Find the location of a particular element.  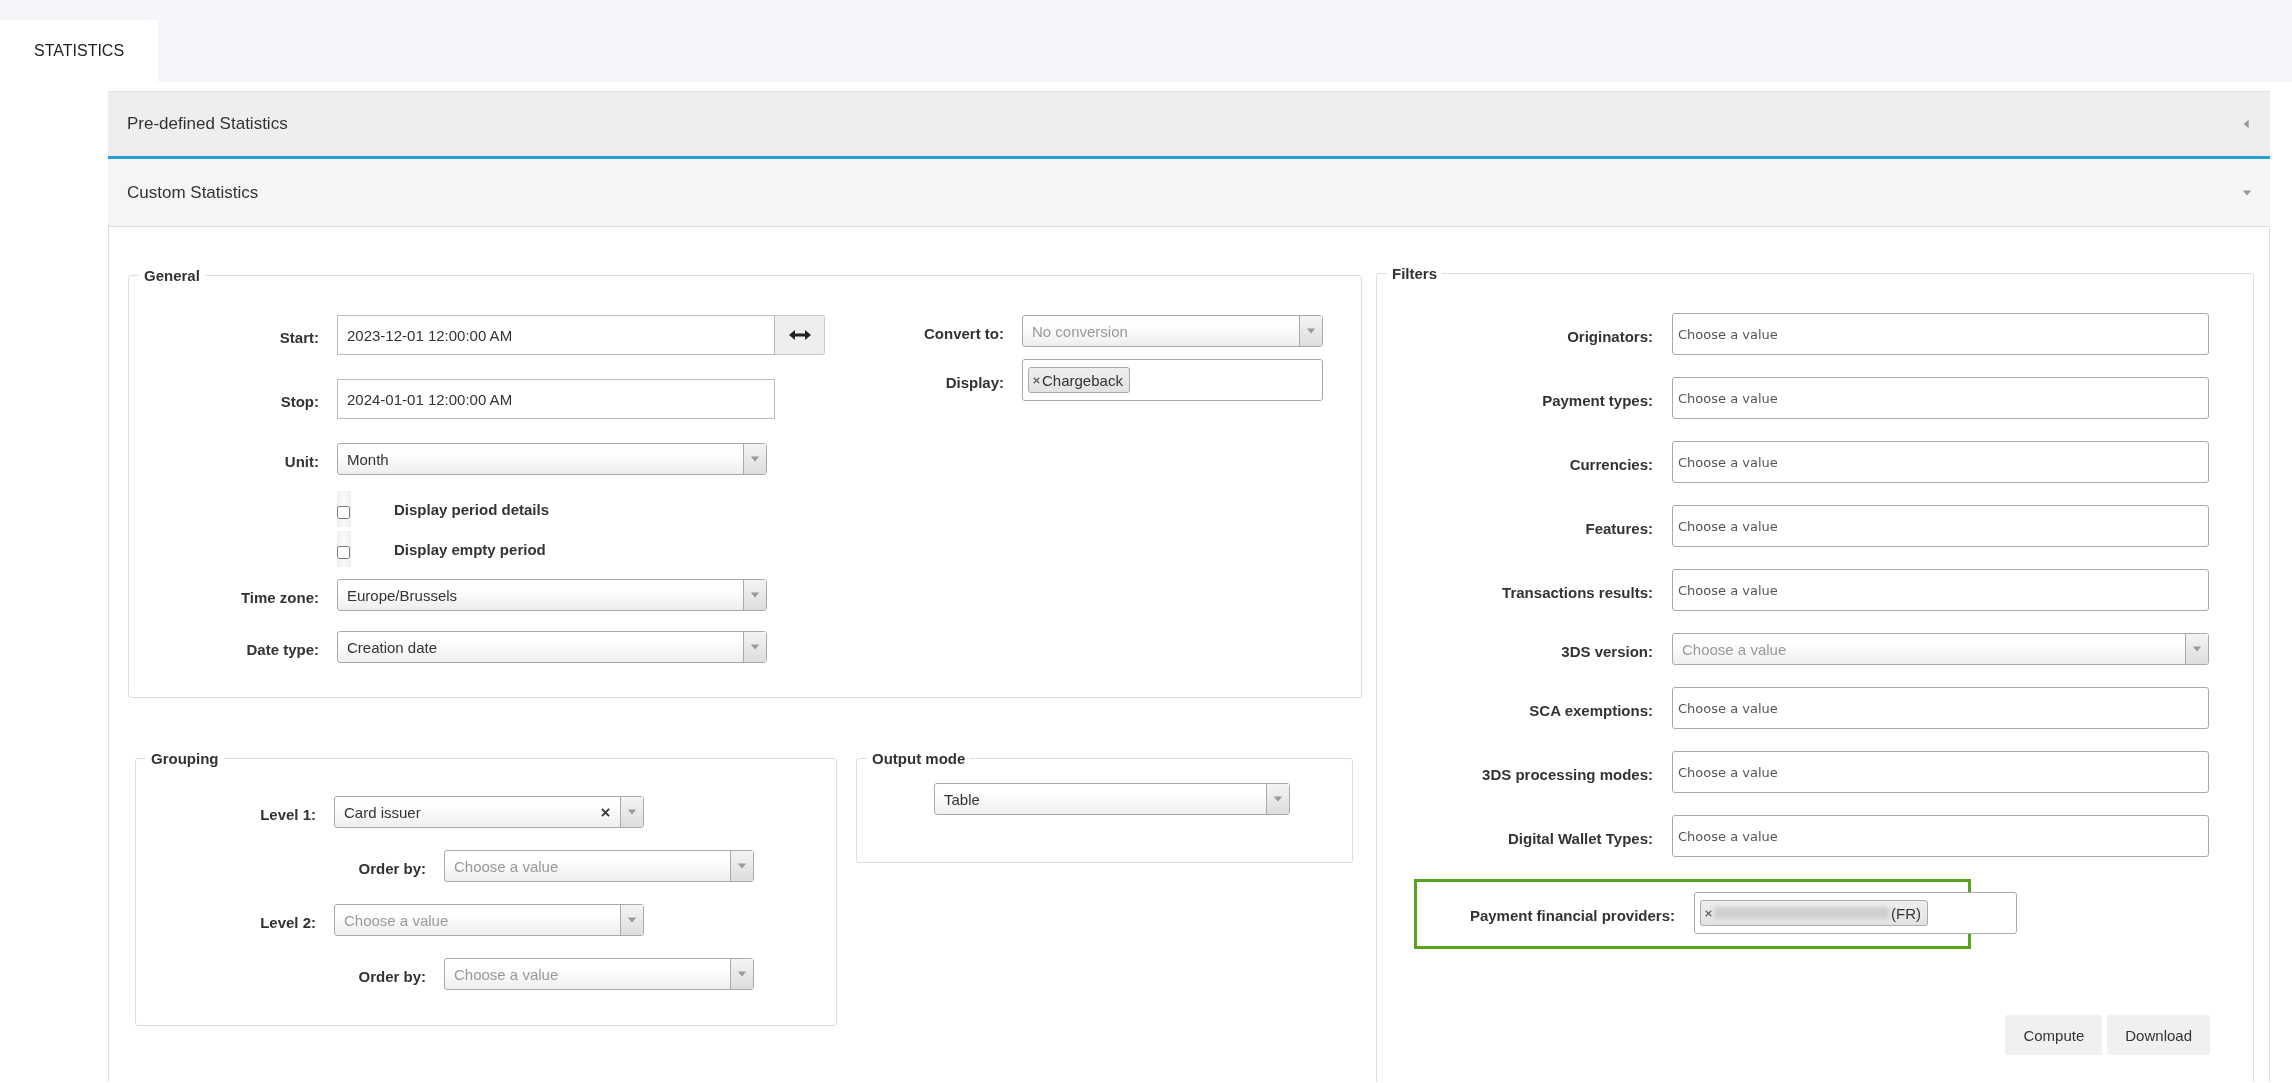

field-label: Features: is located at coordinates (1618, 528).